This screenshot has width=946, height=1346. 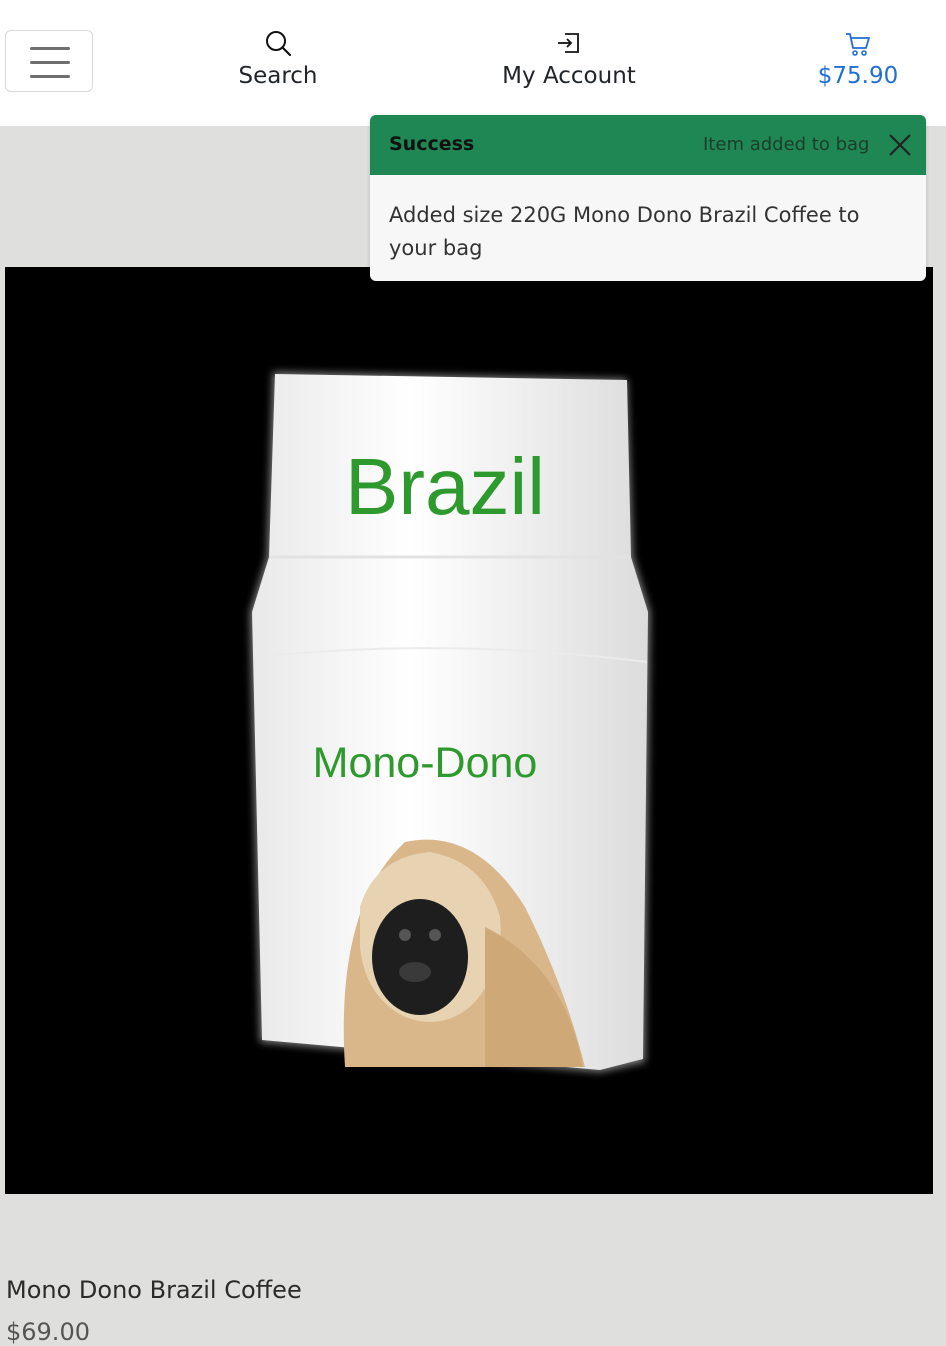 I want to click on bag-text-brand: Mono-Dono, so click(x=425, y=763).